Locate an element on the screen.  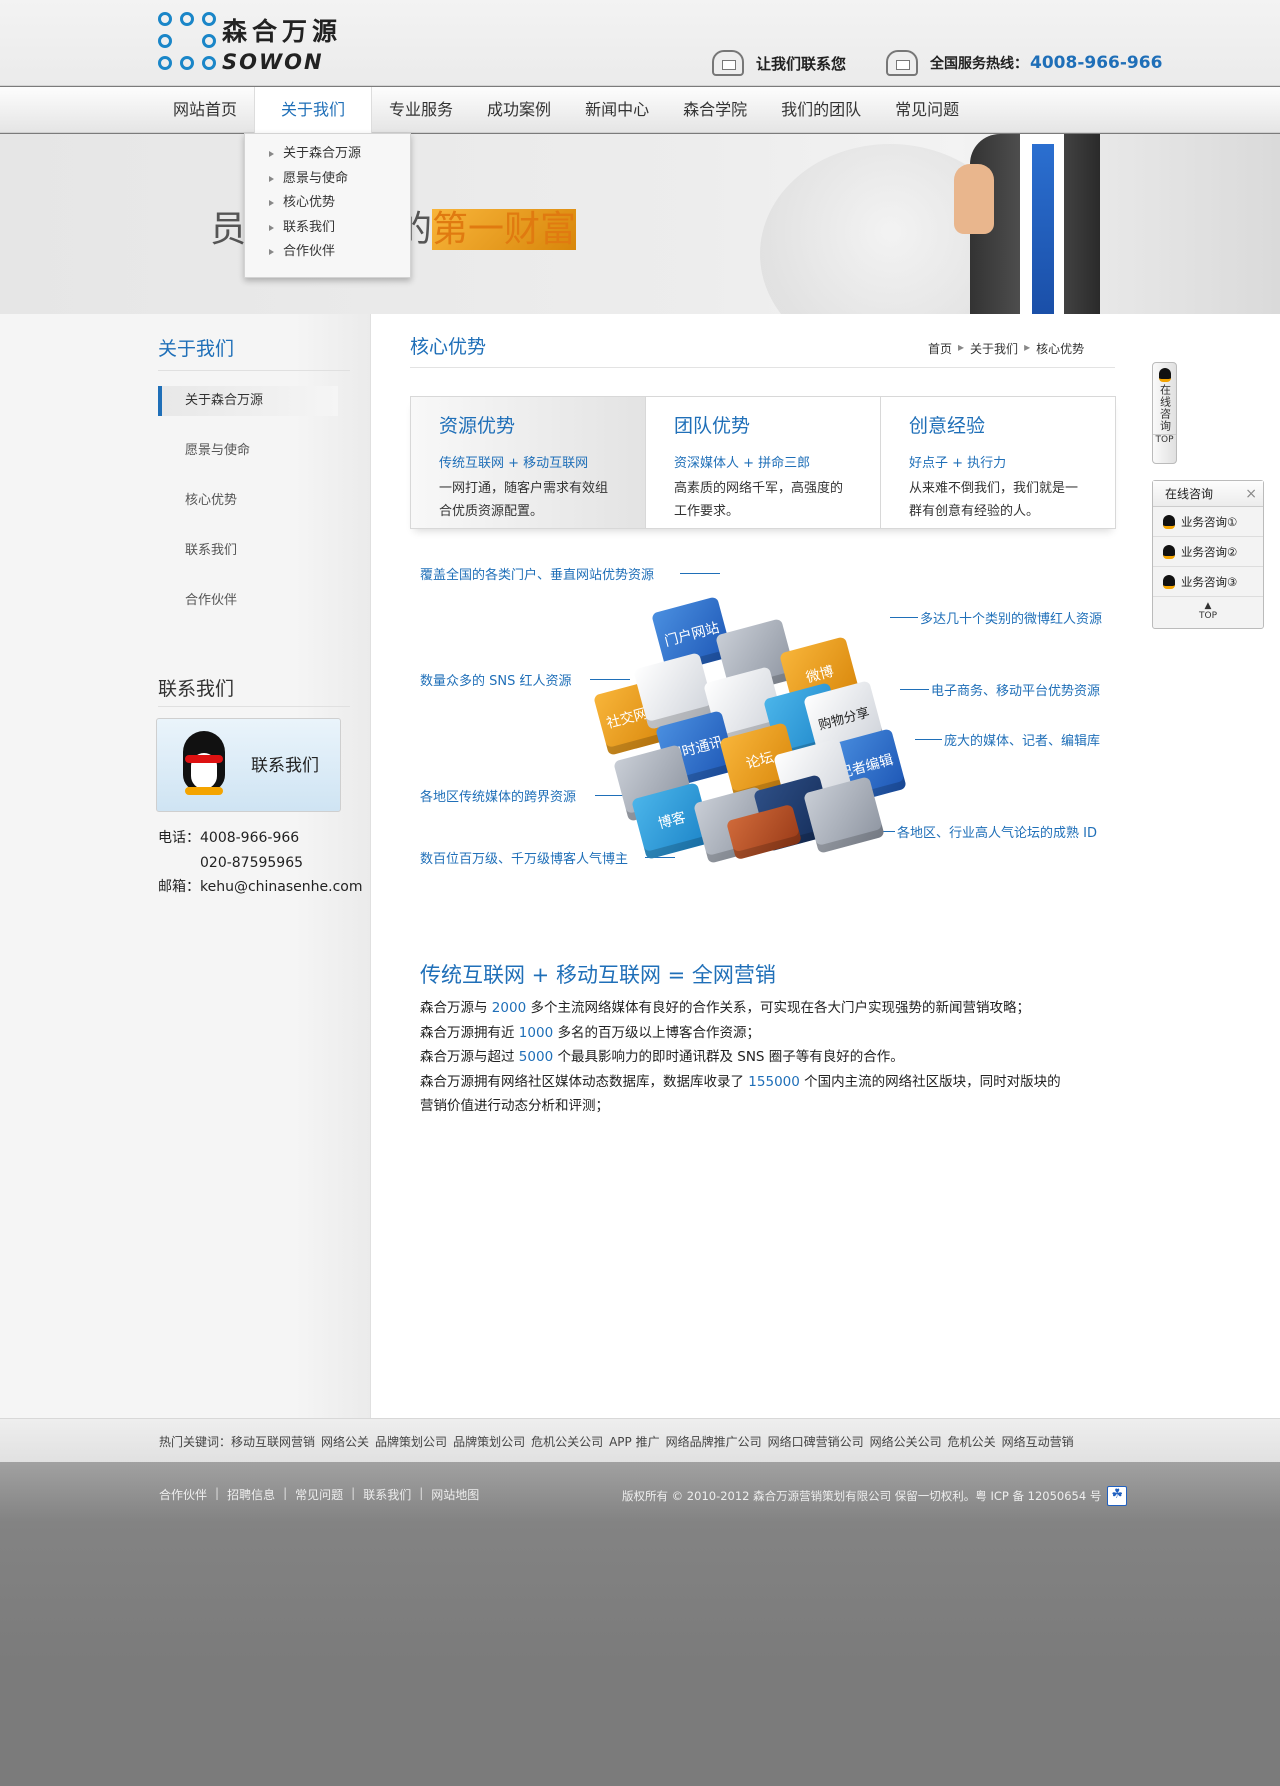
close-icon: × is located at coordinates (1251, 494).